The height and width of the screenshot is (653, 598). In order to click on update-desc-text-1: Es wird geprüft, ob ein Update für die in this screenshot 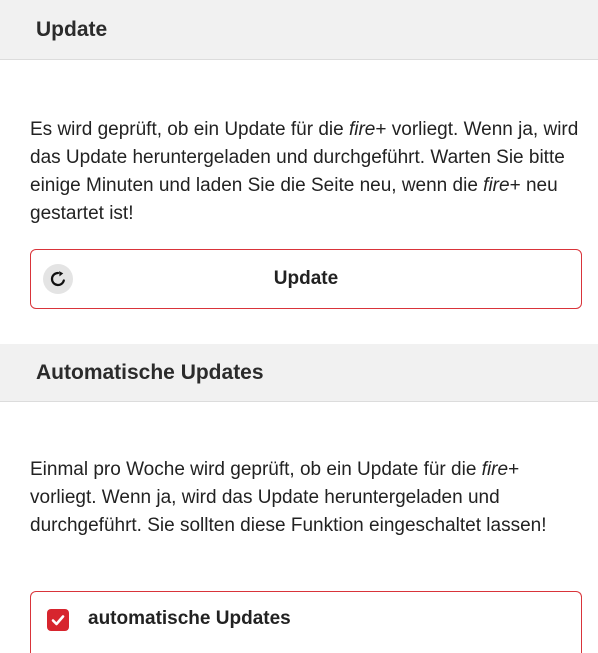, I will do `click(189, 129)`.